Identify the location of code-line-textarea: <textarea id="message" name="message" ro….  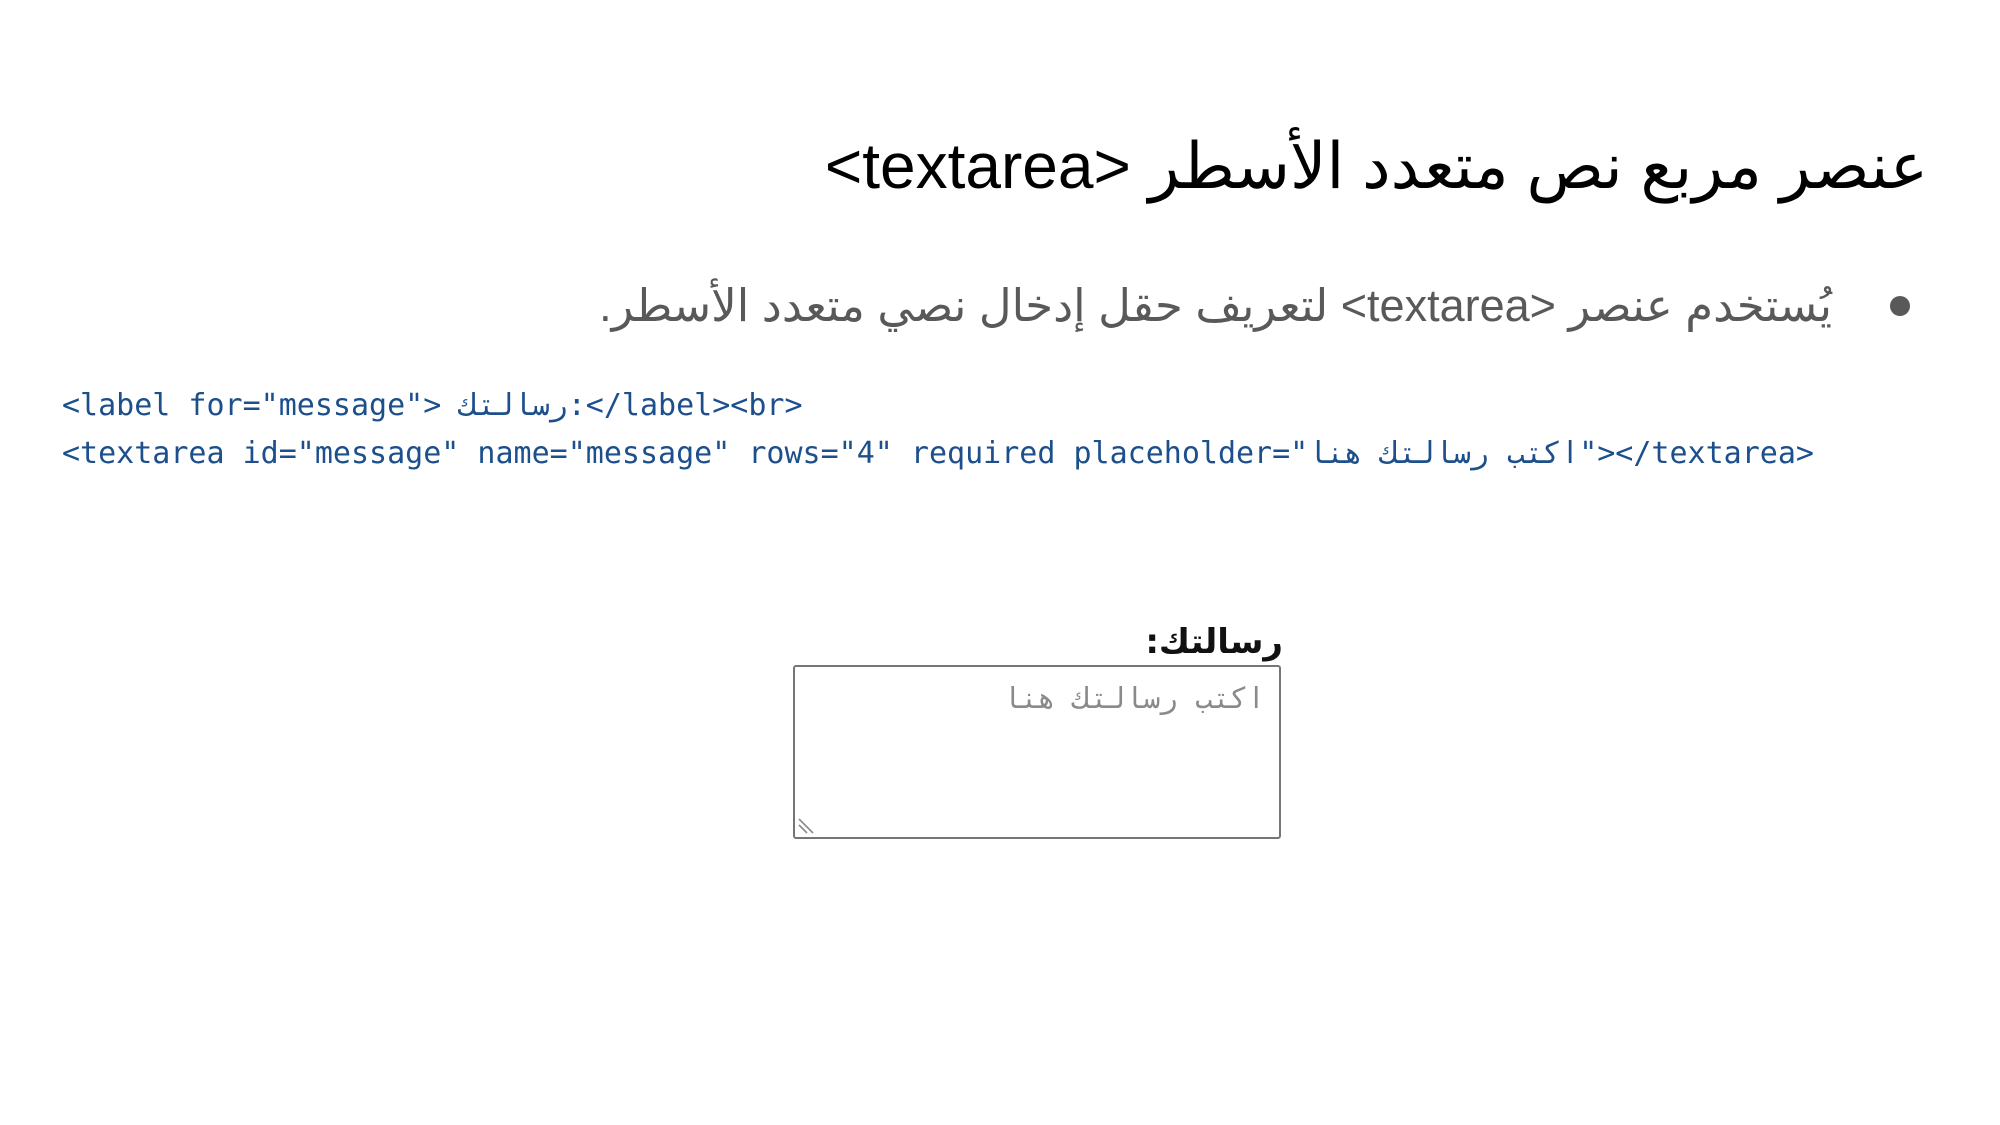
(1007, 454).